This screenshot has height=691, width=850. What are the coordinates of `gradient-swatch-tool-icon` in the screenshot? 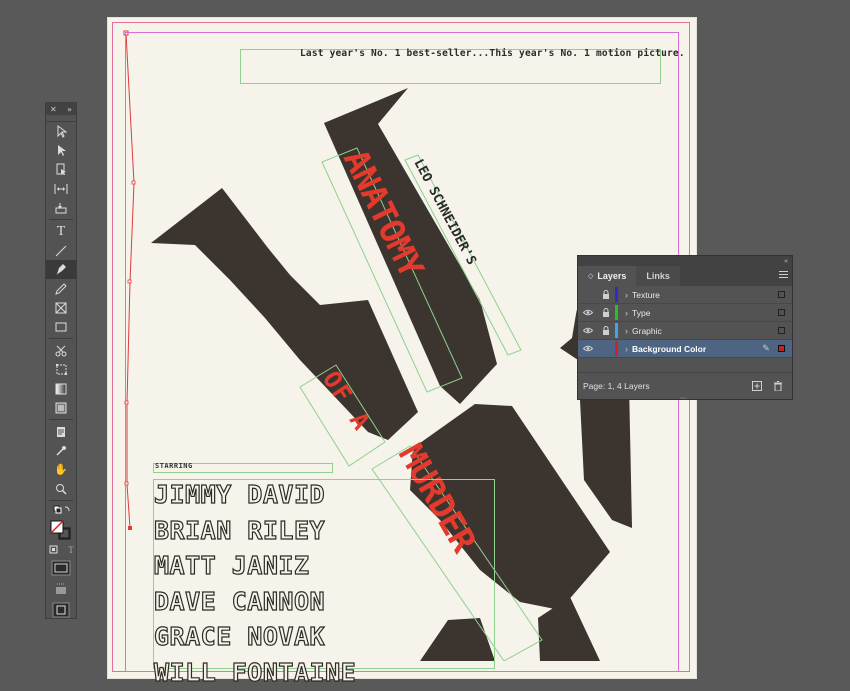 It's located at (61, 388).